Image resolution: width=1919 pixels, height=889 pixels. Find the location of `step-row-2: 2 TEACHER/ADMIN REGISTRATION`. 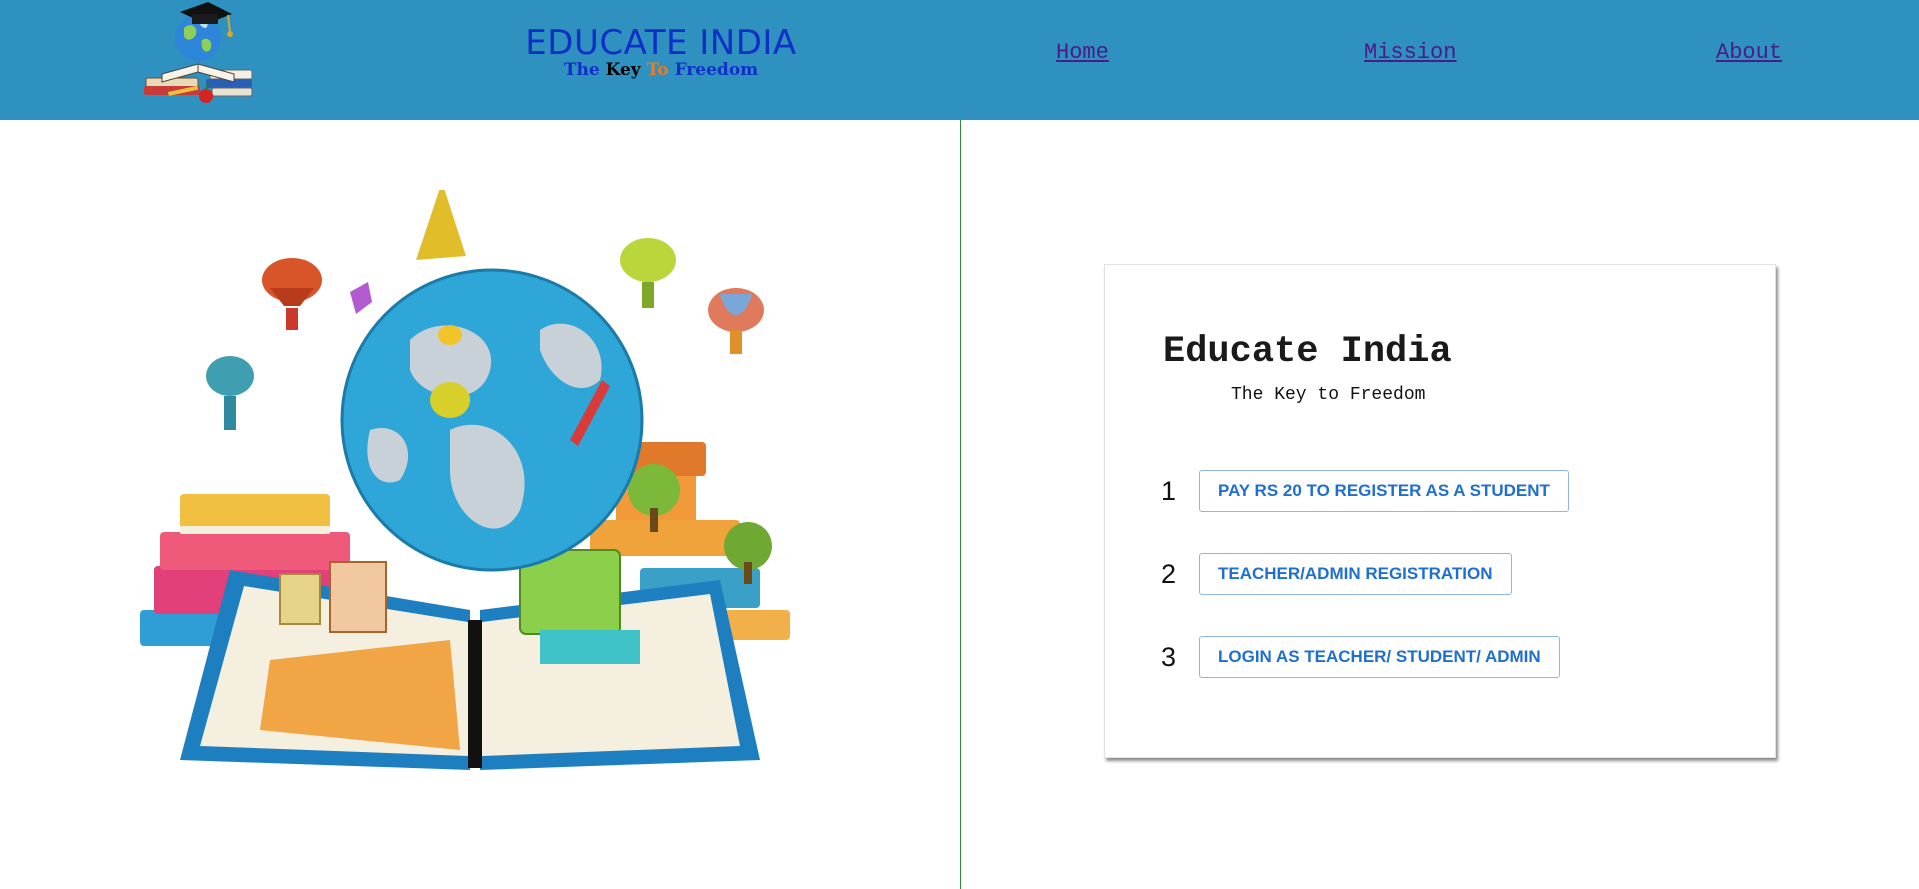

step-row-2: 2 TEACHER/ADMIN REGISTRATION is located at coordinates (1336, 574).